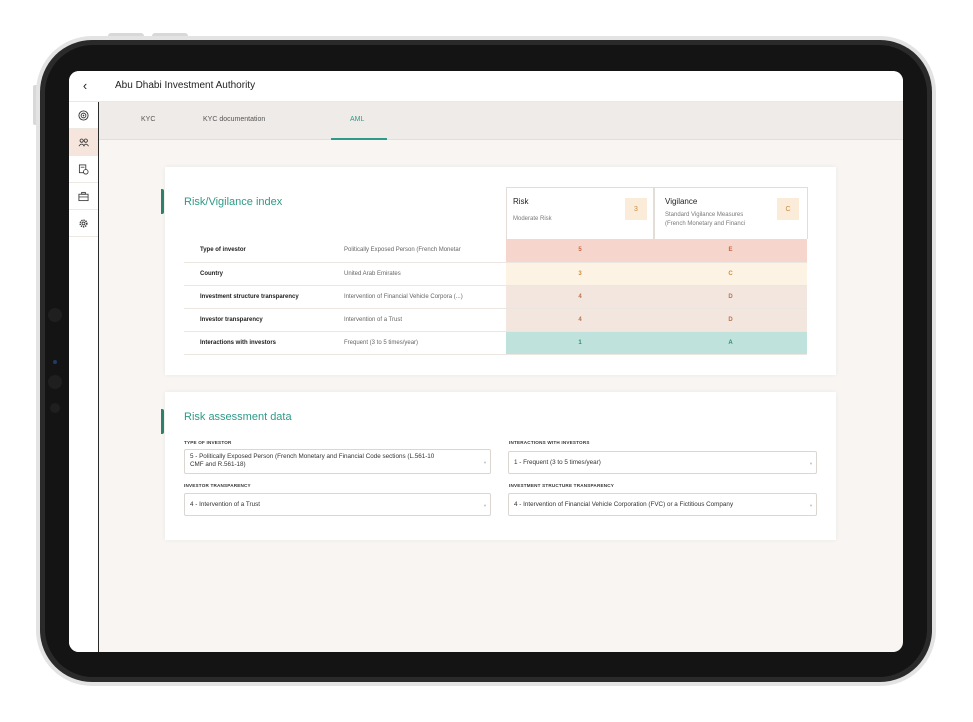 The height and width of the screenshot is (722, 973). Describe the element at coordinates (217, 485) in the screenshot. I see `investor-transparency-label: INVESTOR TRANSPARENCY` at that location.